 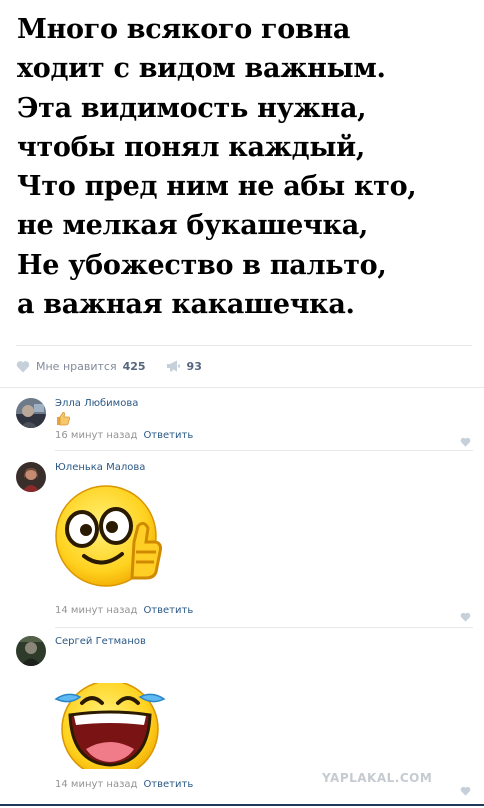 I want to click on bottom-border, so click(x=242, y=805).